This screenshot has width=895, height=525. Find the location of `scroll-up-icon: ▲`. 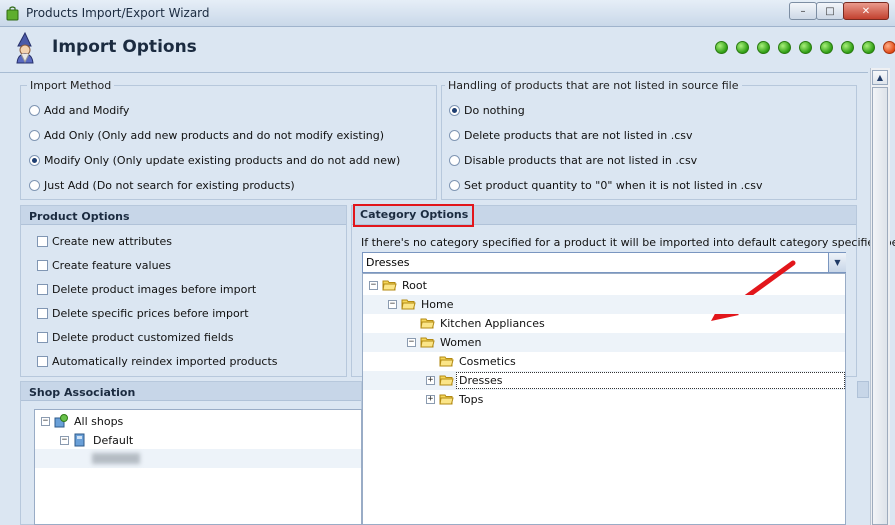

scroll-up-icon: ▲ is located at coordinates (880, 77).